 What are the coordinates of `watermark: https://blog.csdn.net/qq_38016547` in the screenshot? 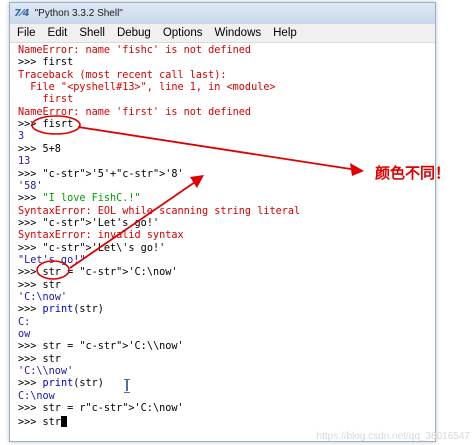 It's located at (393, 436).